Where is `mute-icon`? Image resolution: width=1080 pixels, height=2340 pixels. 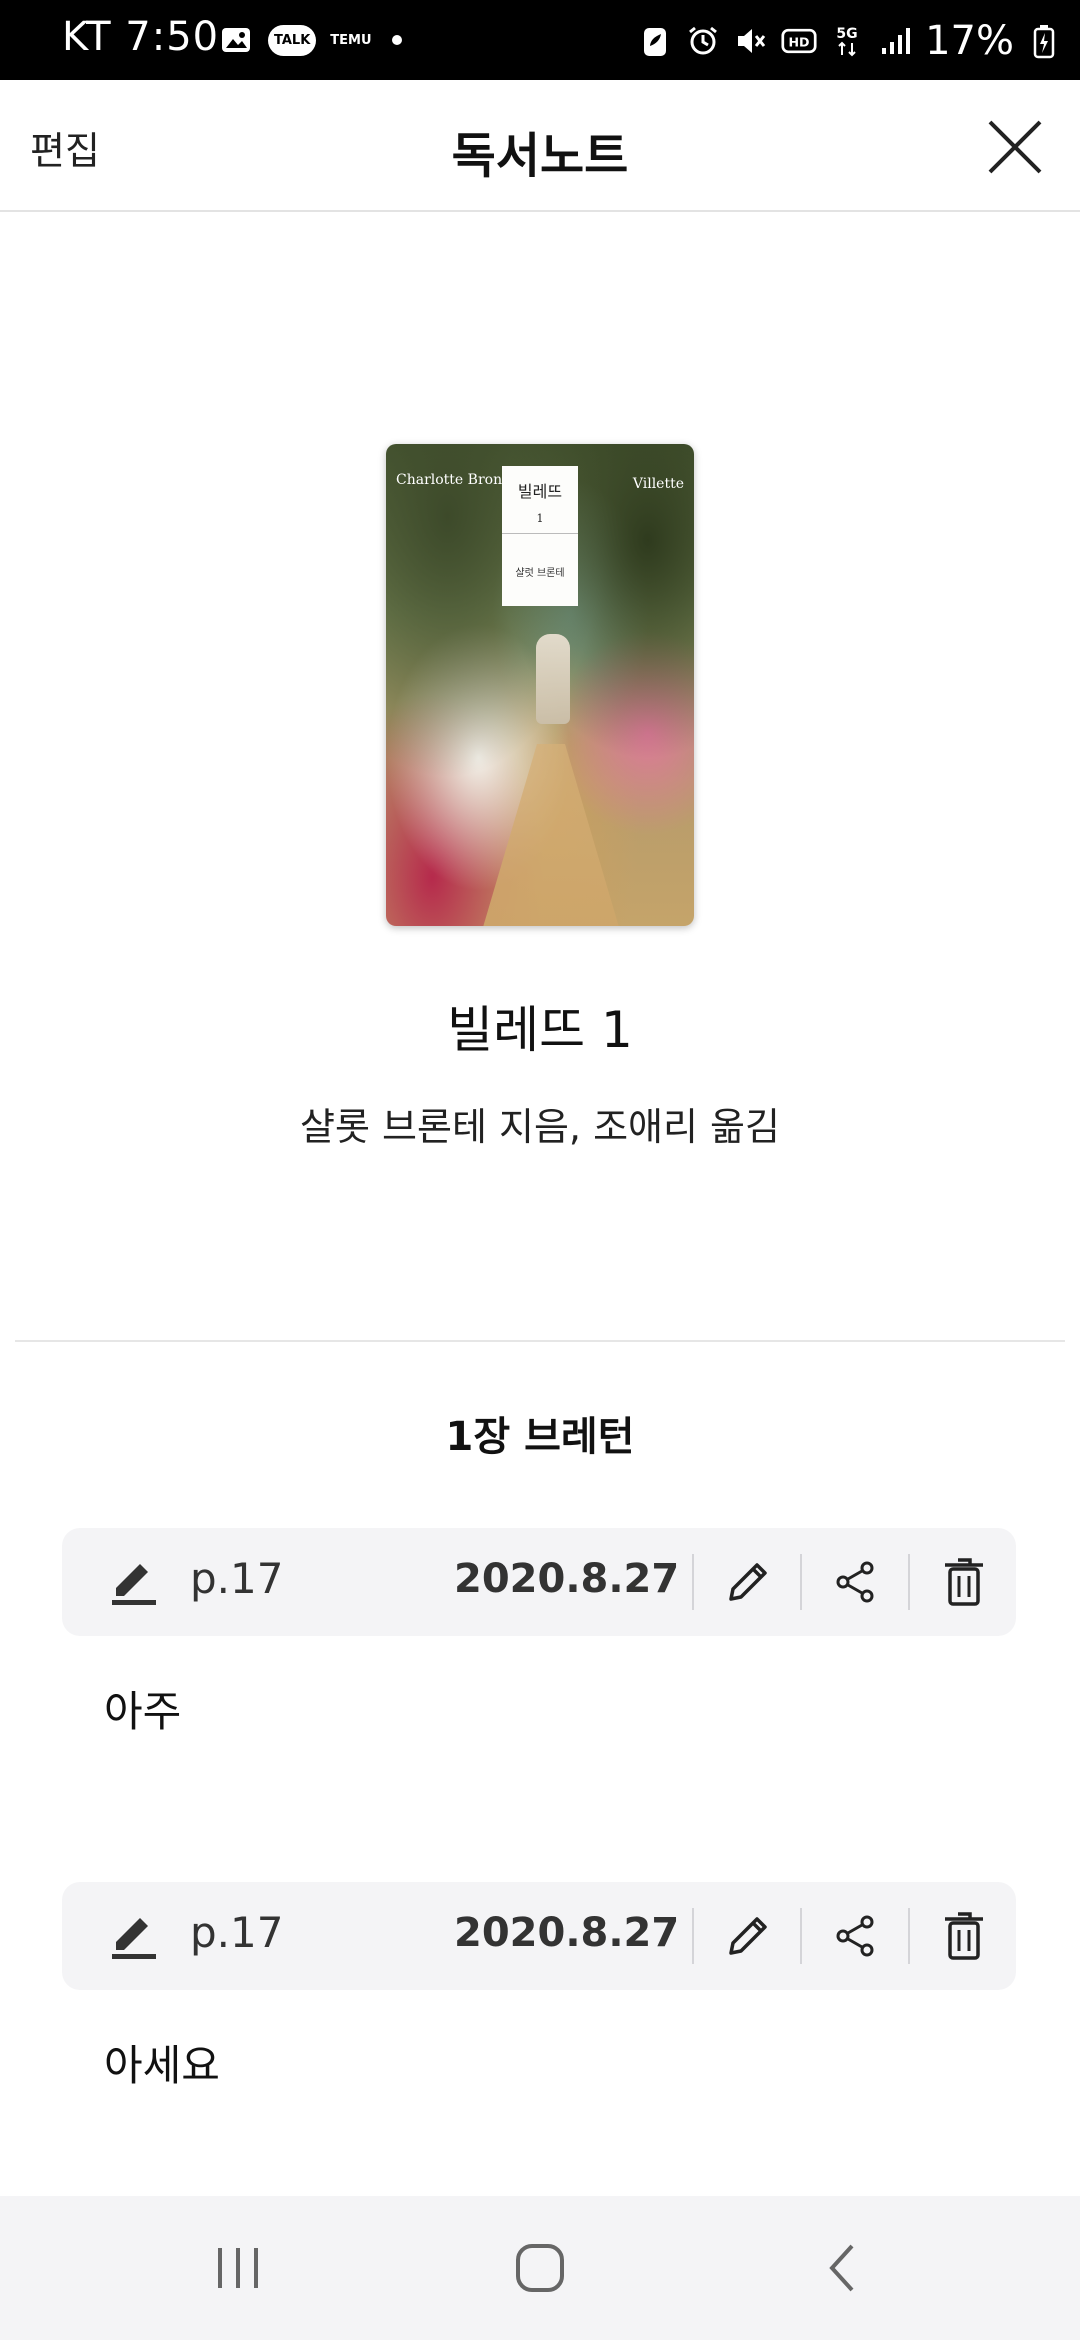 mute-icon is located at coordinates (751, 41).